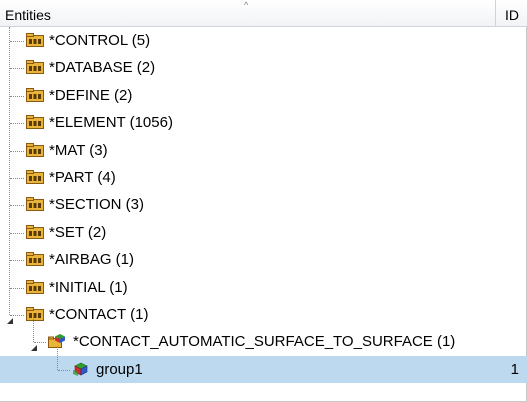 Image resolution: width=527 pixels, height=402 pixels. Describe the element at coordinates (119, 369) in the screenshot. I see `tree-item-label: group1` at that location.